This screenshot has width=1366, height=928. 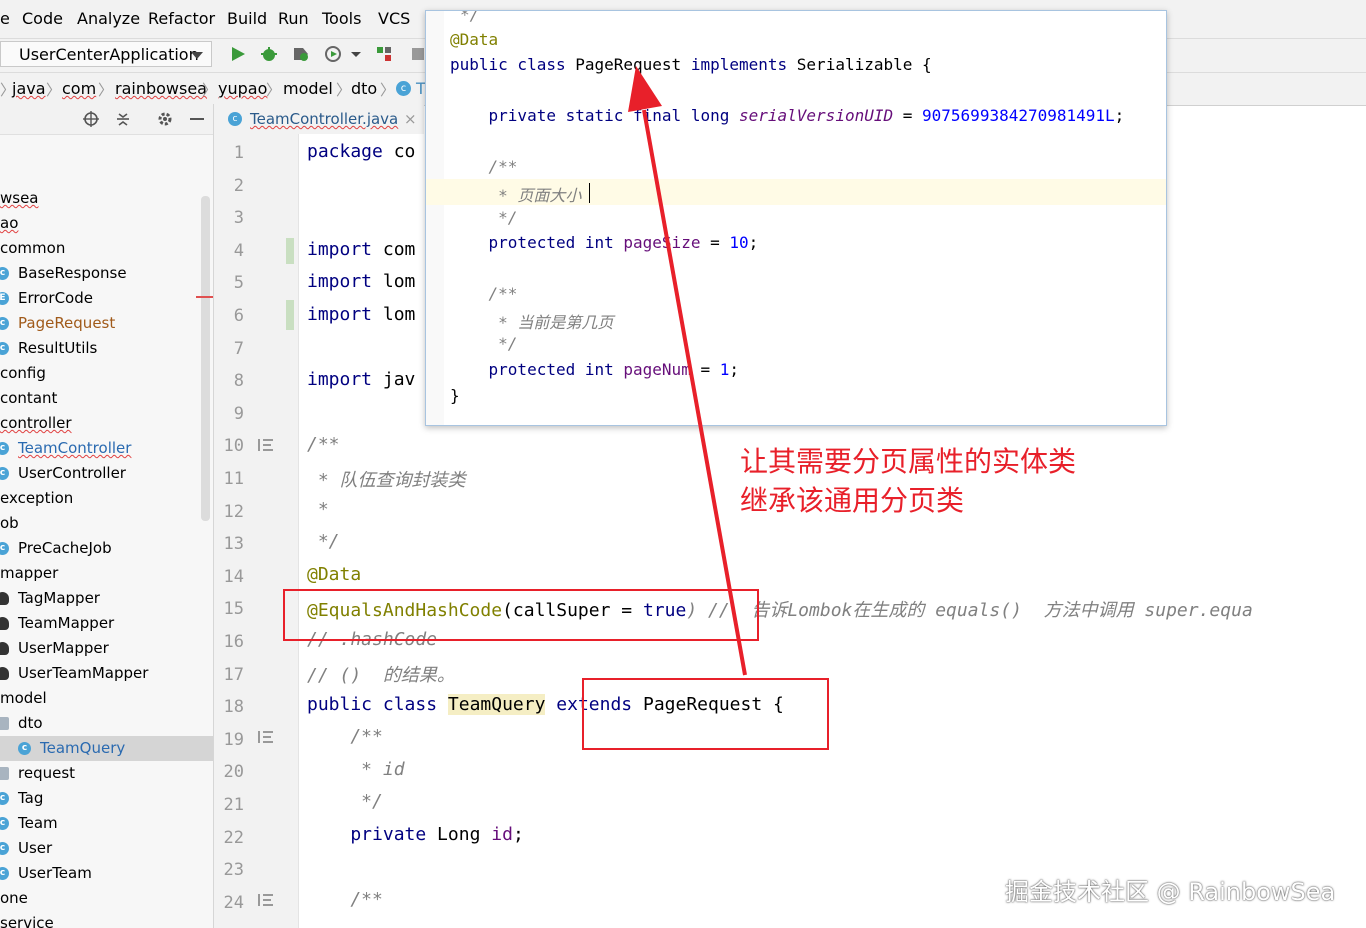 I want to click on tree-item-mapper: mapper, so click(x=106, y=573).